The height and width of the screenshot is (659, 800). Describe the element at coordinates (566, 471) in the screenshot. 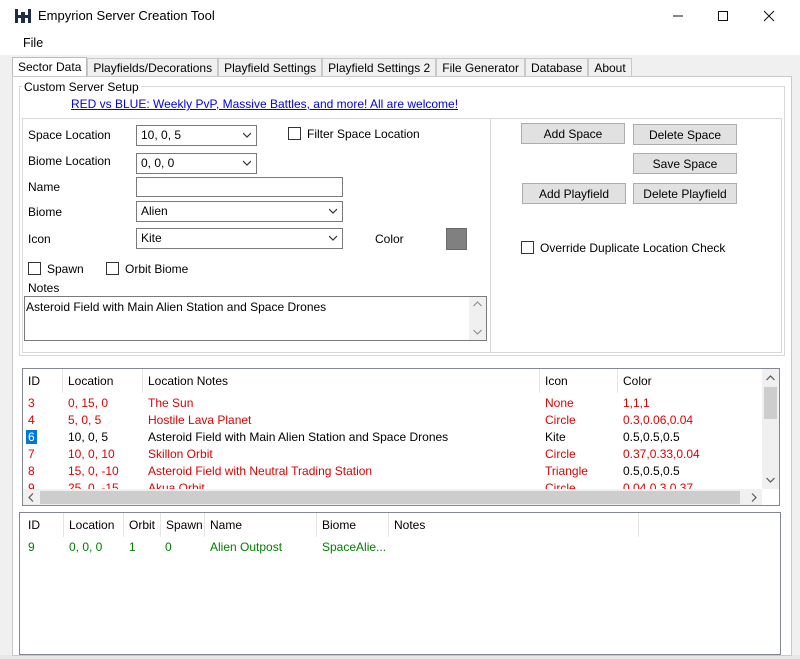

I see `row-icon: Triangle` at that location.